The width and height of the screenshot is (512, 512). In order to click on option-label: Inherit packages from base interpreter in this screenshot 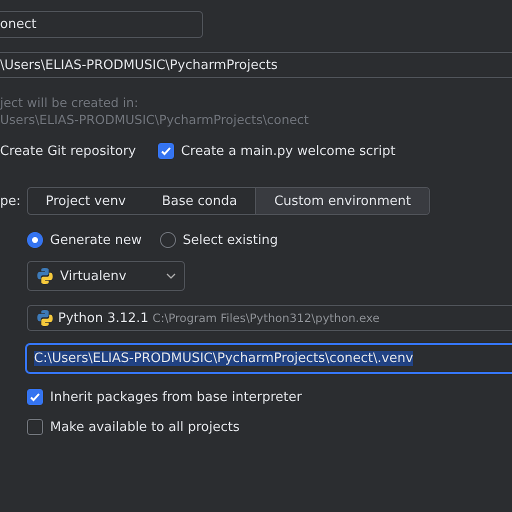, I will do `click(176, 397)`.